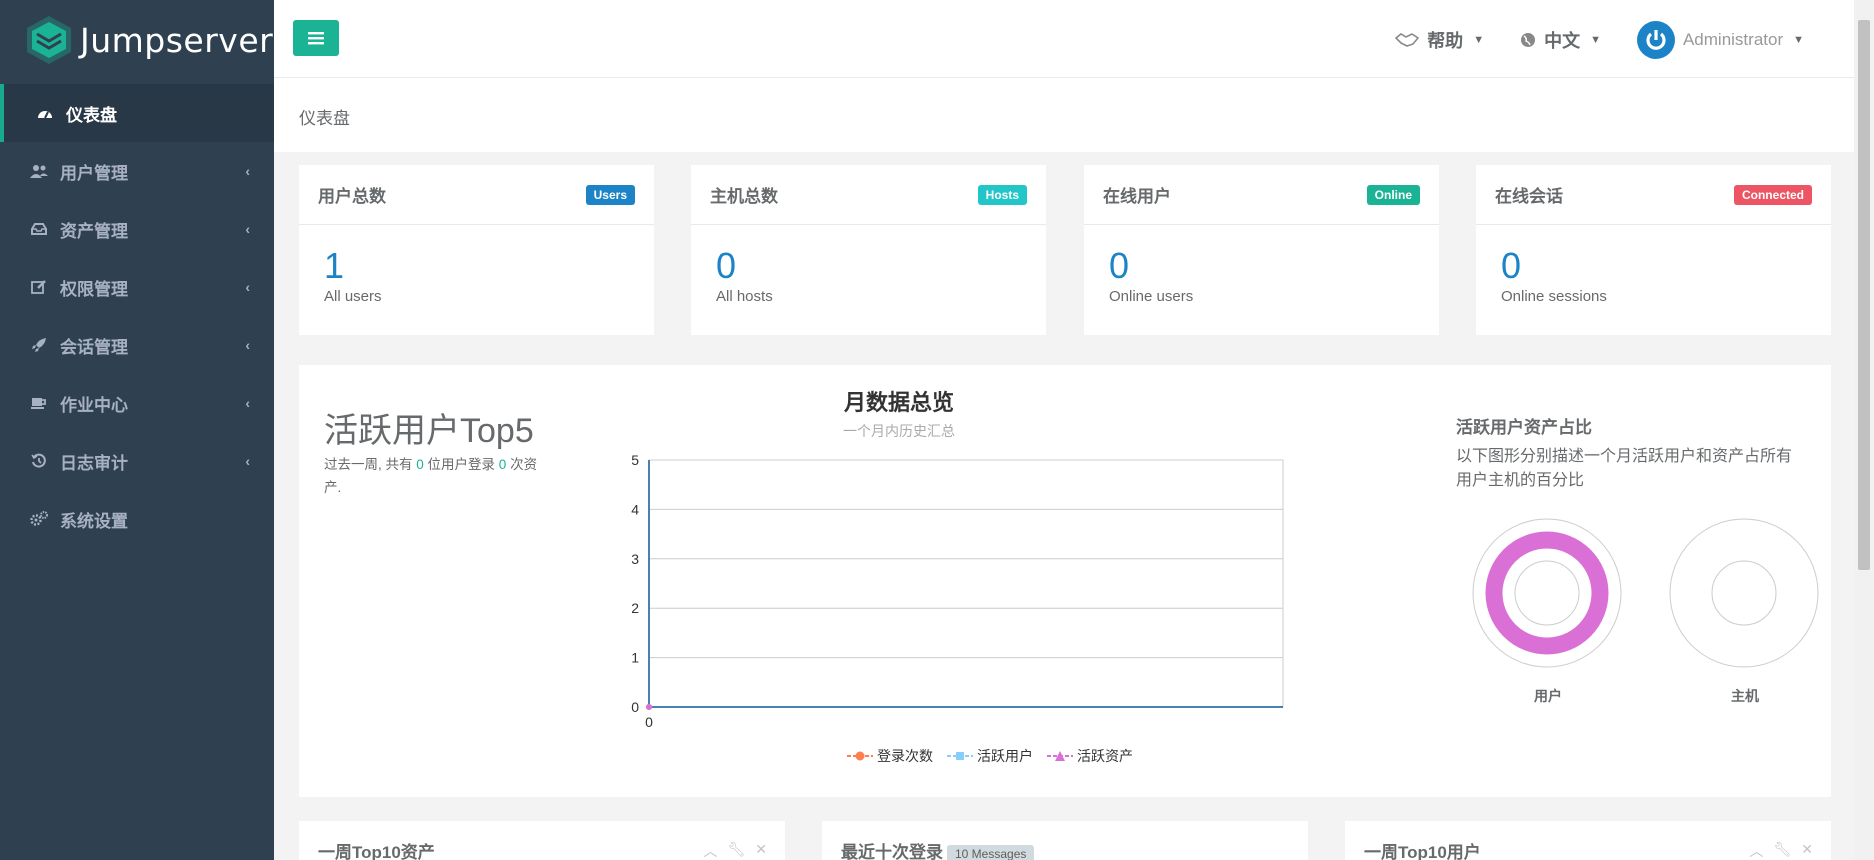 The width and height of the screenshot is (1874, 860). I want to click on user-dropdown: Administrator ▼, so click(1720, 40).